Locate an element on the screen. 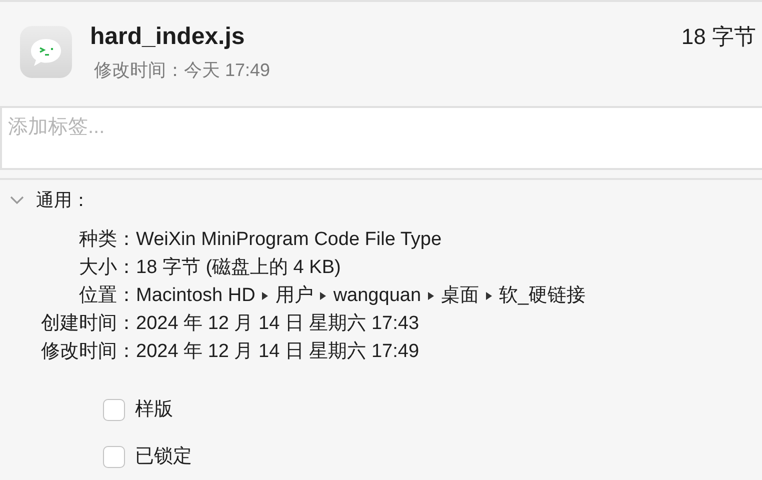 This screenshot has height=480, width=762. chevron-icon is located at coordinates (17, 200).